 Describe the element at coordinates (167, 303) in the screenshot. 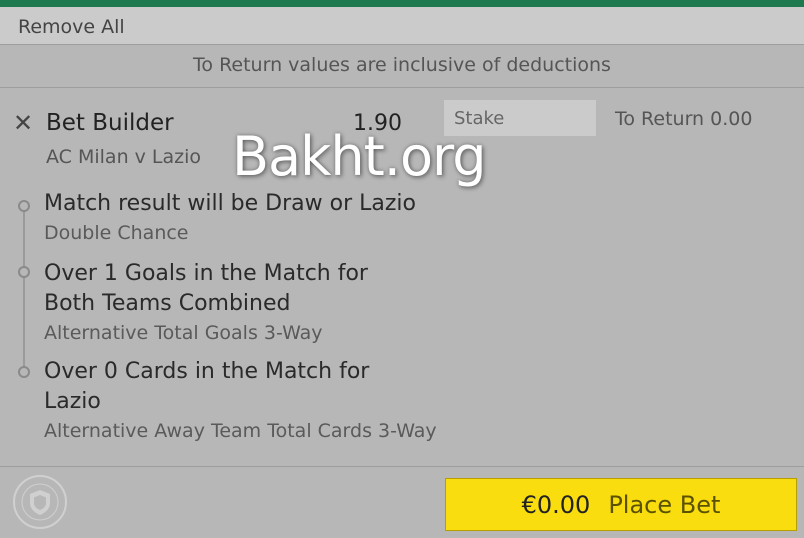

I see `selection-title-line: Both Teams Combined` at that location.